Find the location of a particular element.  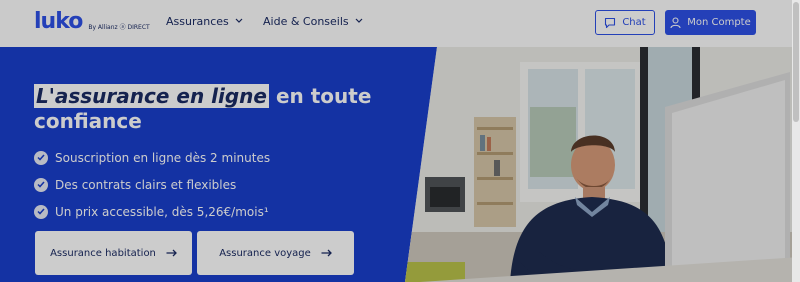

benefit-item: Un prix accessible, dès 5,26€/mois¹ is located at coordinates (152, 211).